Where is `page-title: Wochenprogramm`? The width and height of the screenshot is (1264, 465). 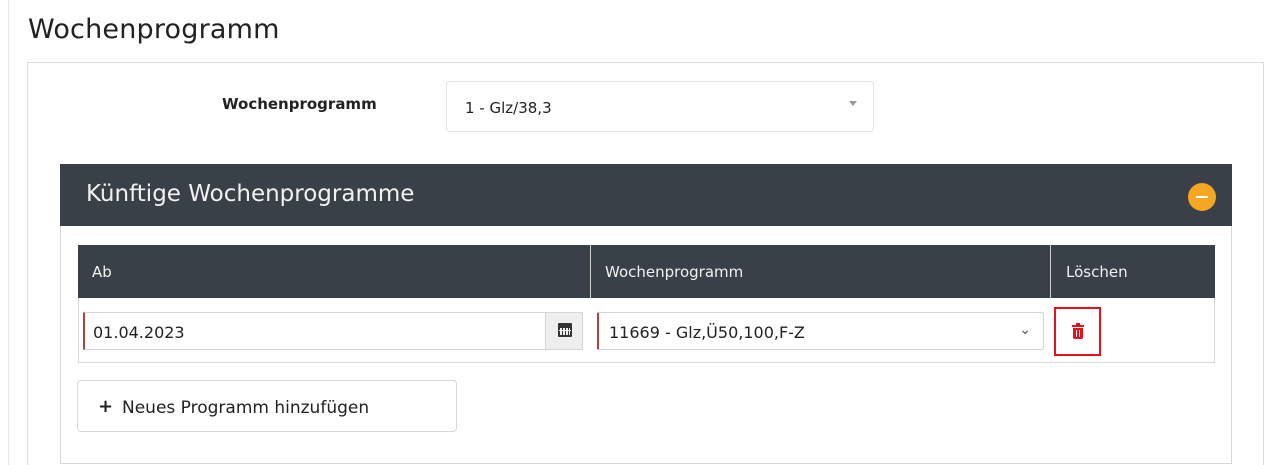 page-title: Wochenprogramm is located at coordinates (154, 29).